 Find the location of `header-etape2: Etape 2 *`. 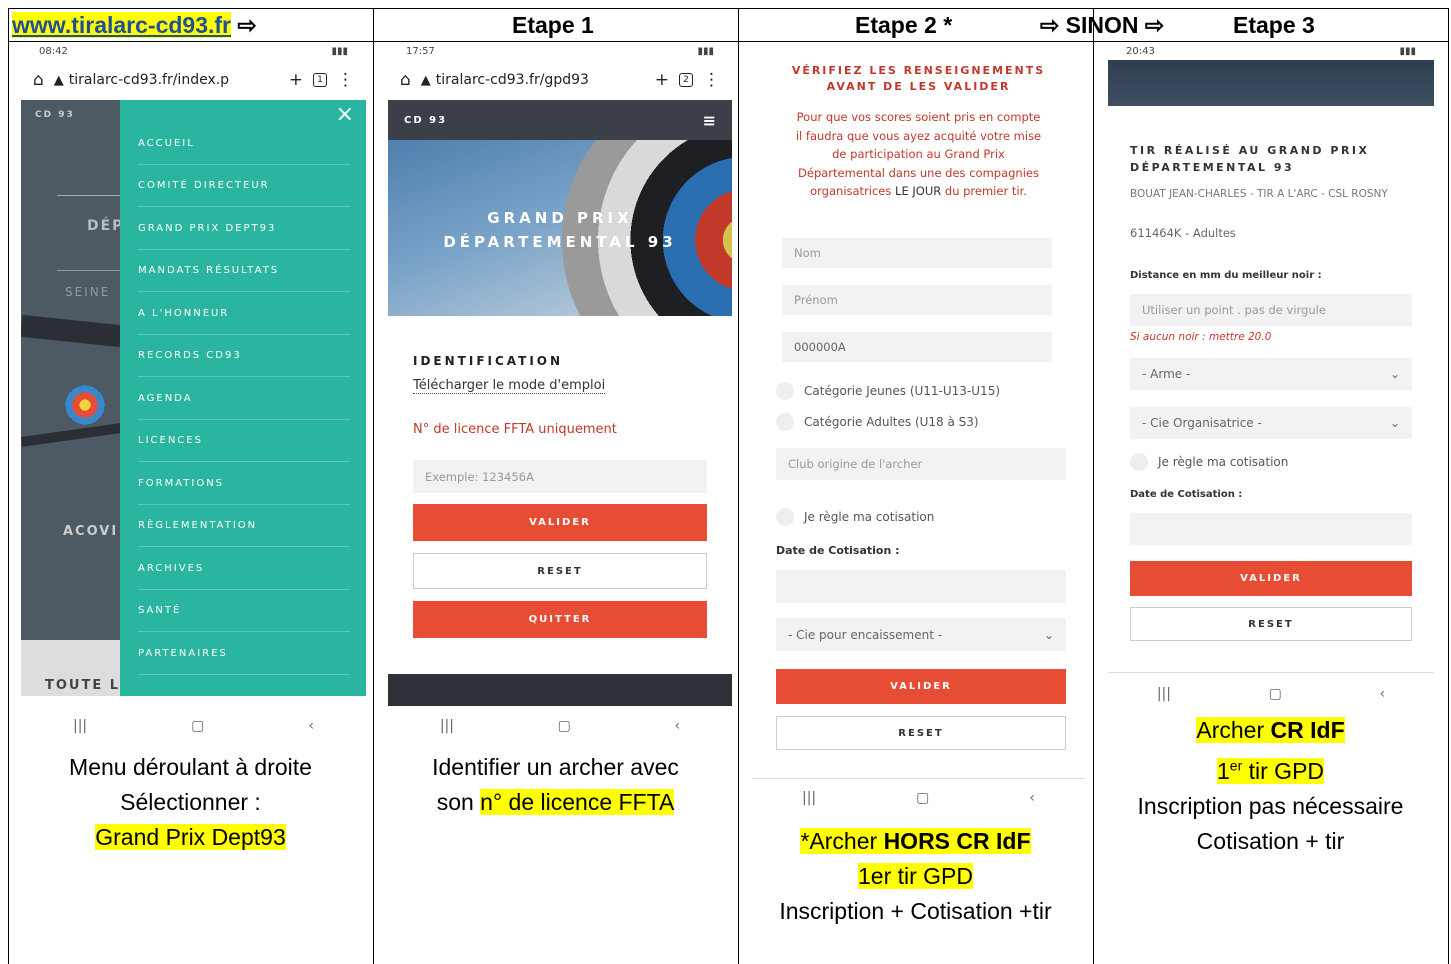

header-etape2: Etape 2 * is located at coordinates (904, 25).